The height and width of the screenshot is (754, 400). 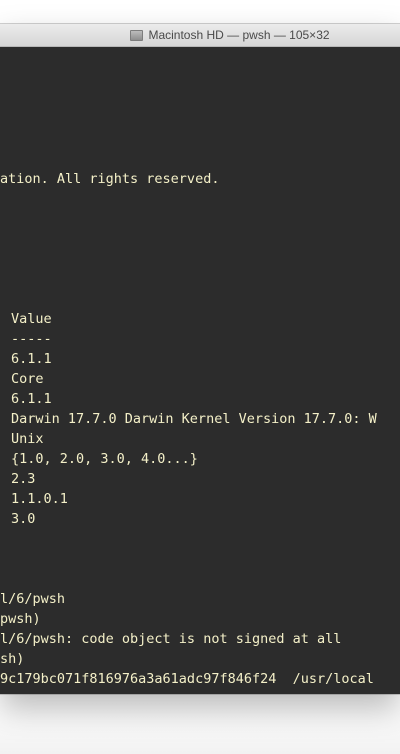 I want to click on table-row: 1.1.0.1, so click(x=39, y=499).